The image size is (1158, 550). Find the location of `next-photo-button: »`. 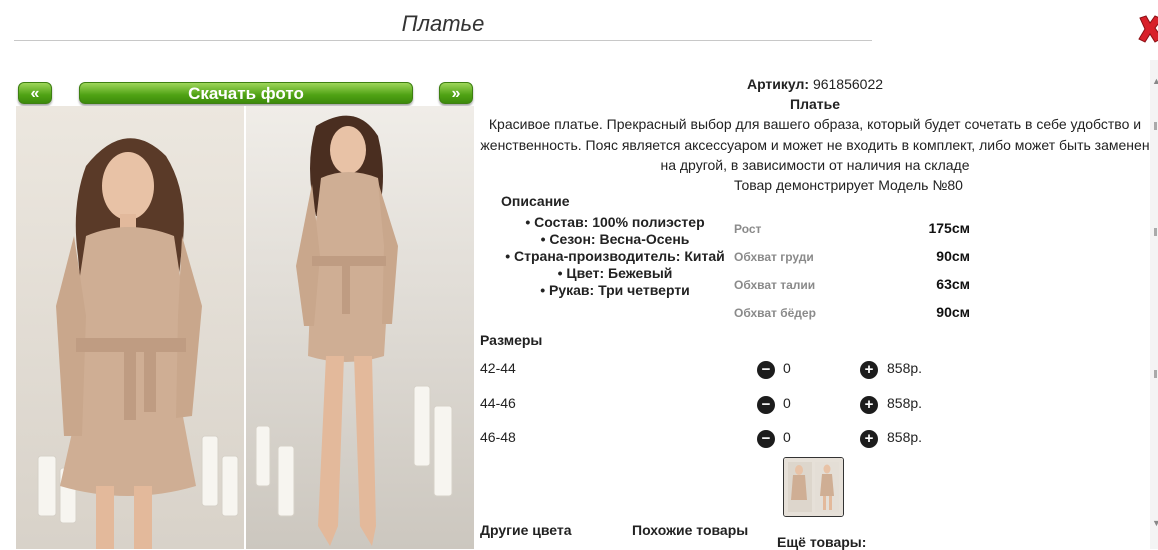

next-photo-button: » is located at coordinates (456, 93).